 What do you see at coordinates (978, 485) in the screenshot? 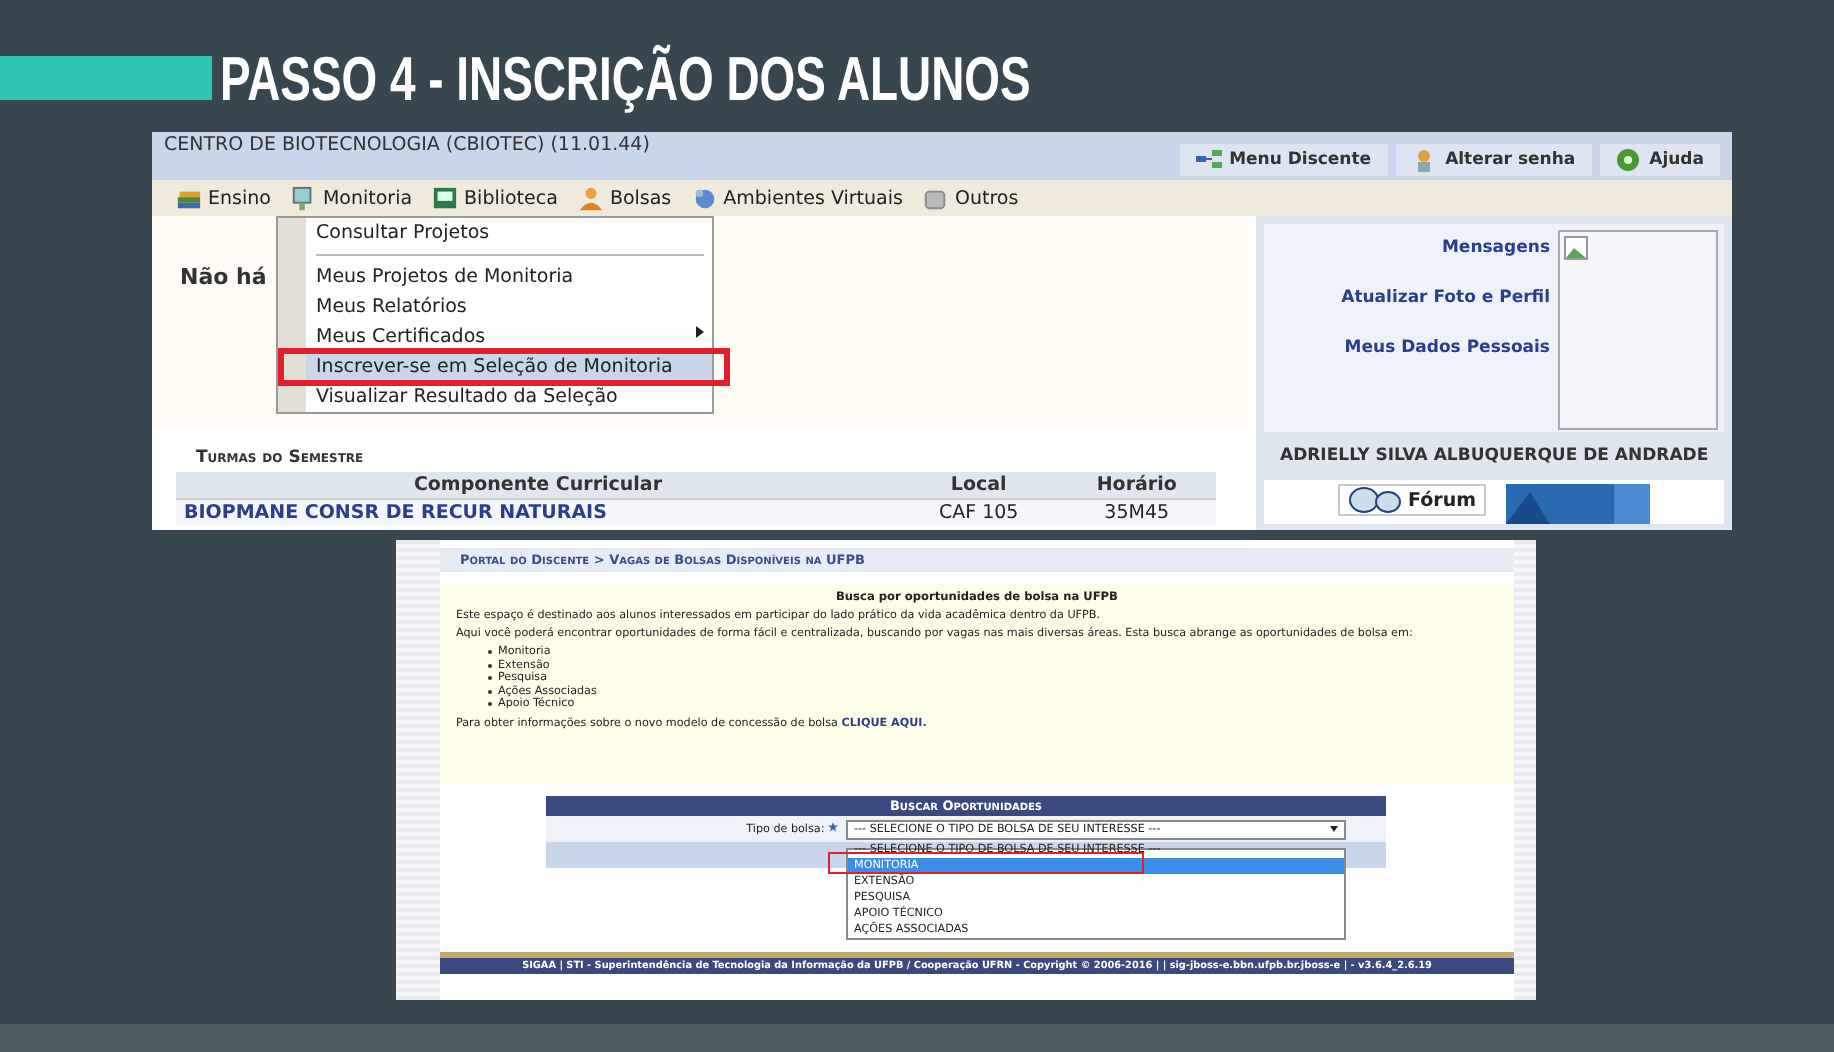
I see `column-header: Local` at bounding box center [978, 485].